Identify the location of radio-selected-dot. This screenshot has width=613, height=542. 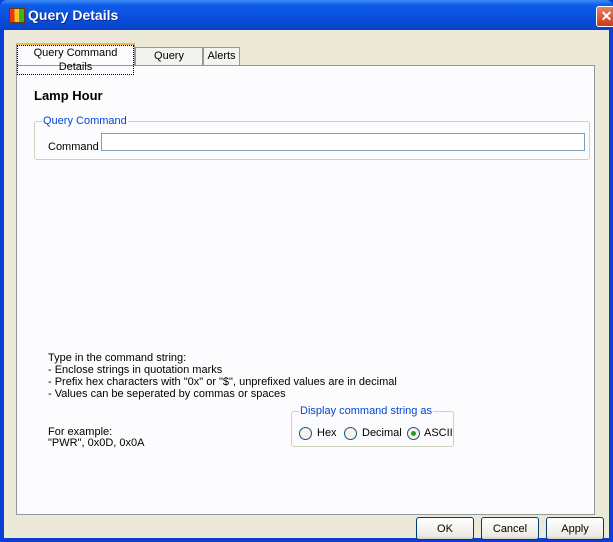
(413, 433).